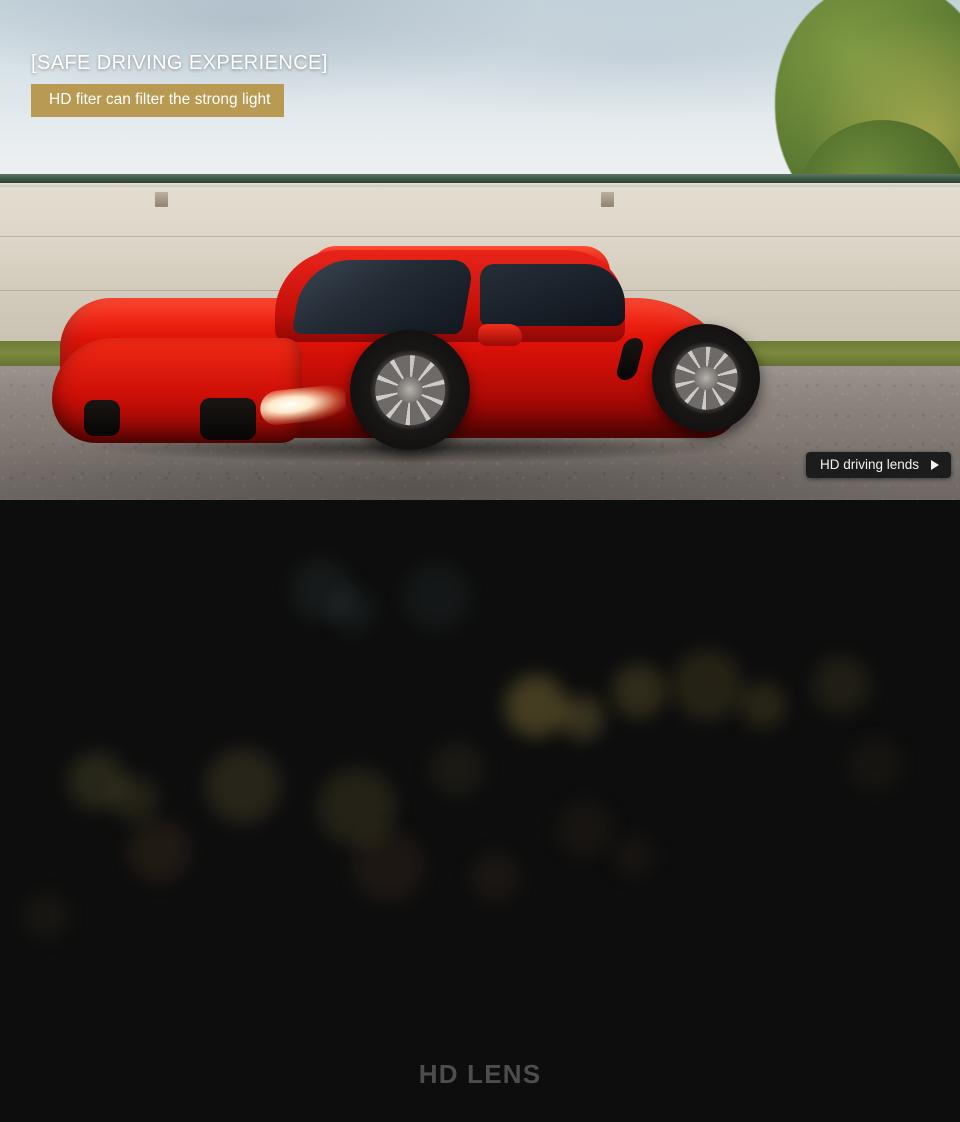  Describe the element at coordinates (935, 464) in the screenshot. I see `play-arrow-icon` at that location.